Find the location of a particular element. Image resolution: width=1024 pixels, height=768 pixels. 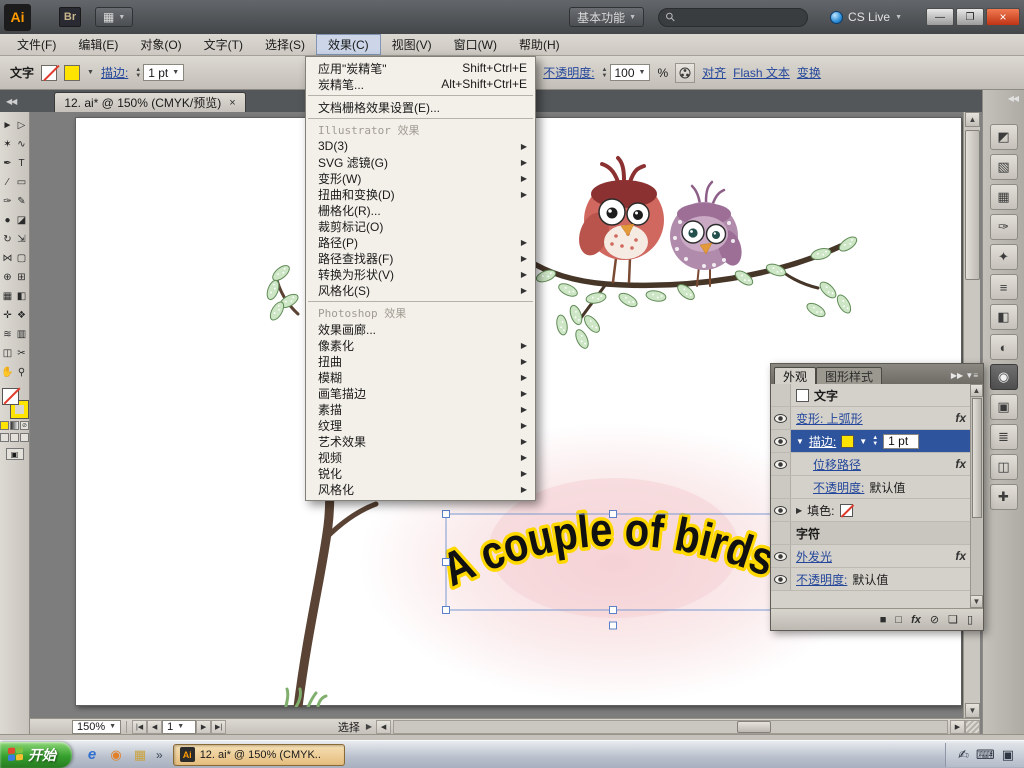

width-tool: ⋈ is located at coordinates (8, 258).